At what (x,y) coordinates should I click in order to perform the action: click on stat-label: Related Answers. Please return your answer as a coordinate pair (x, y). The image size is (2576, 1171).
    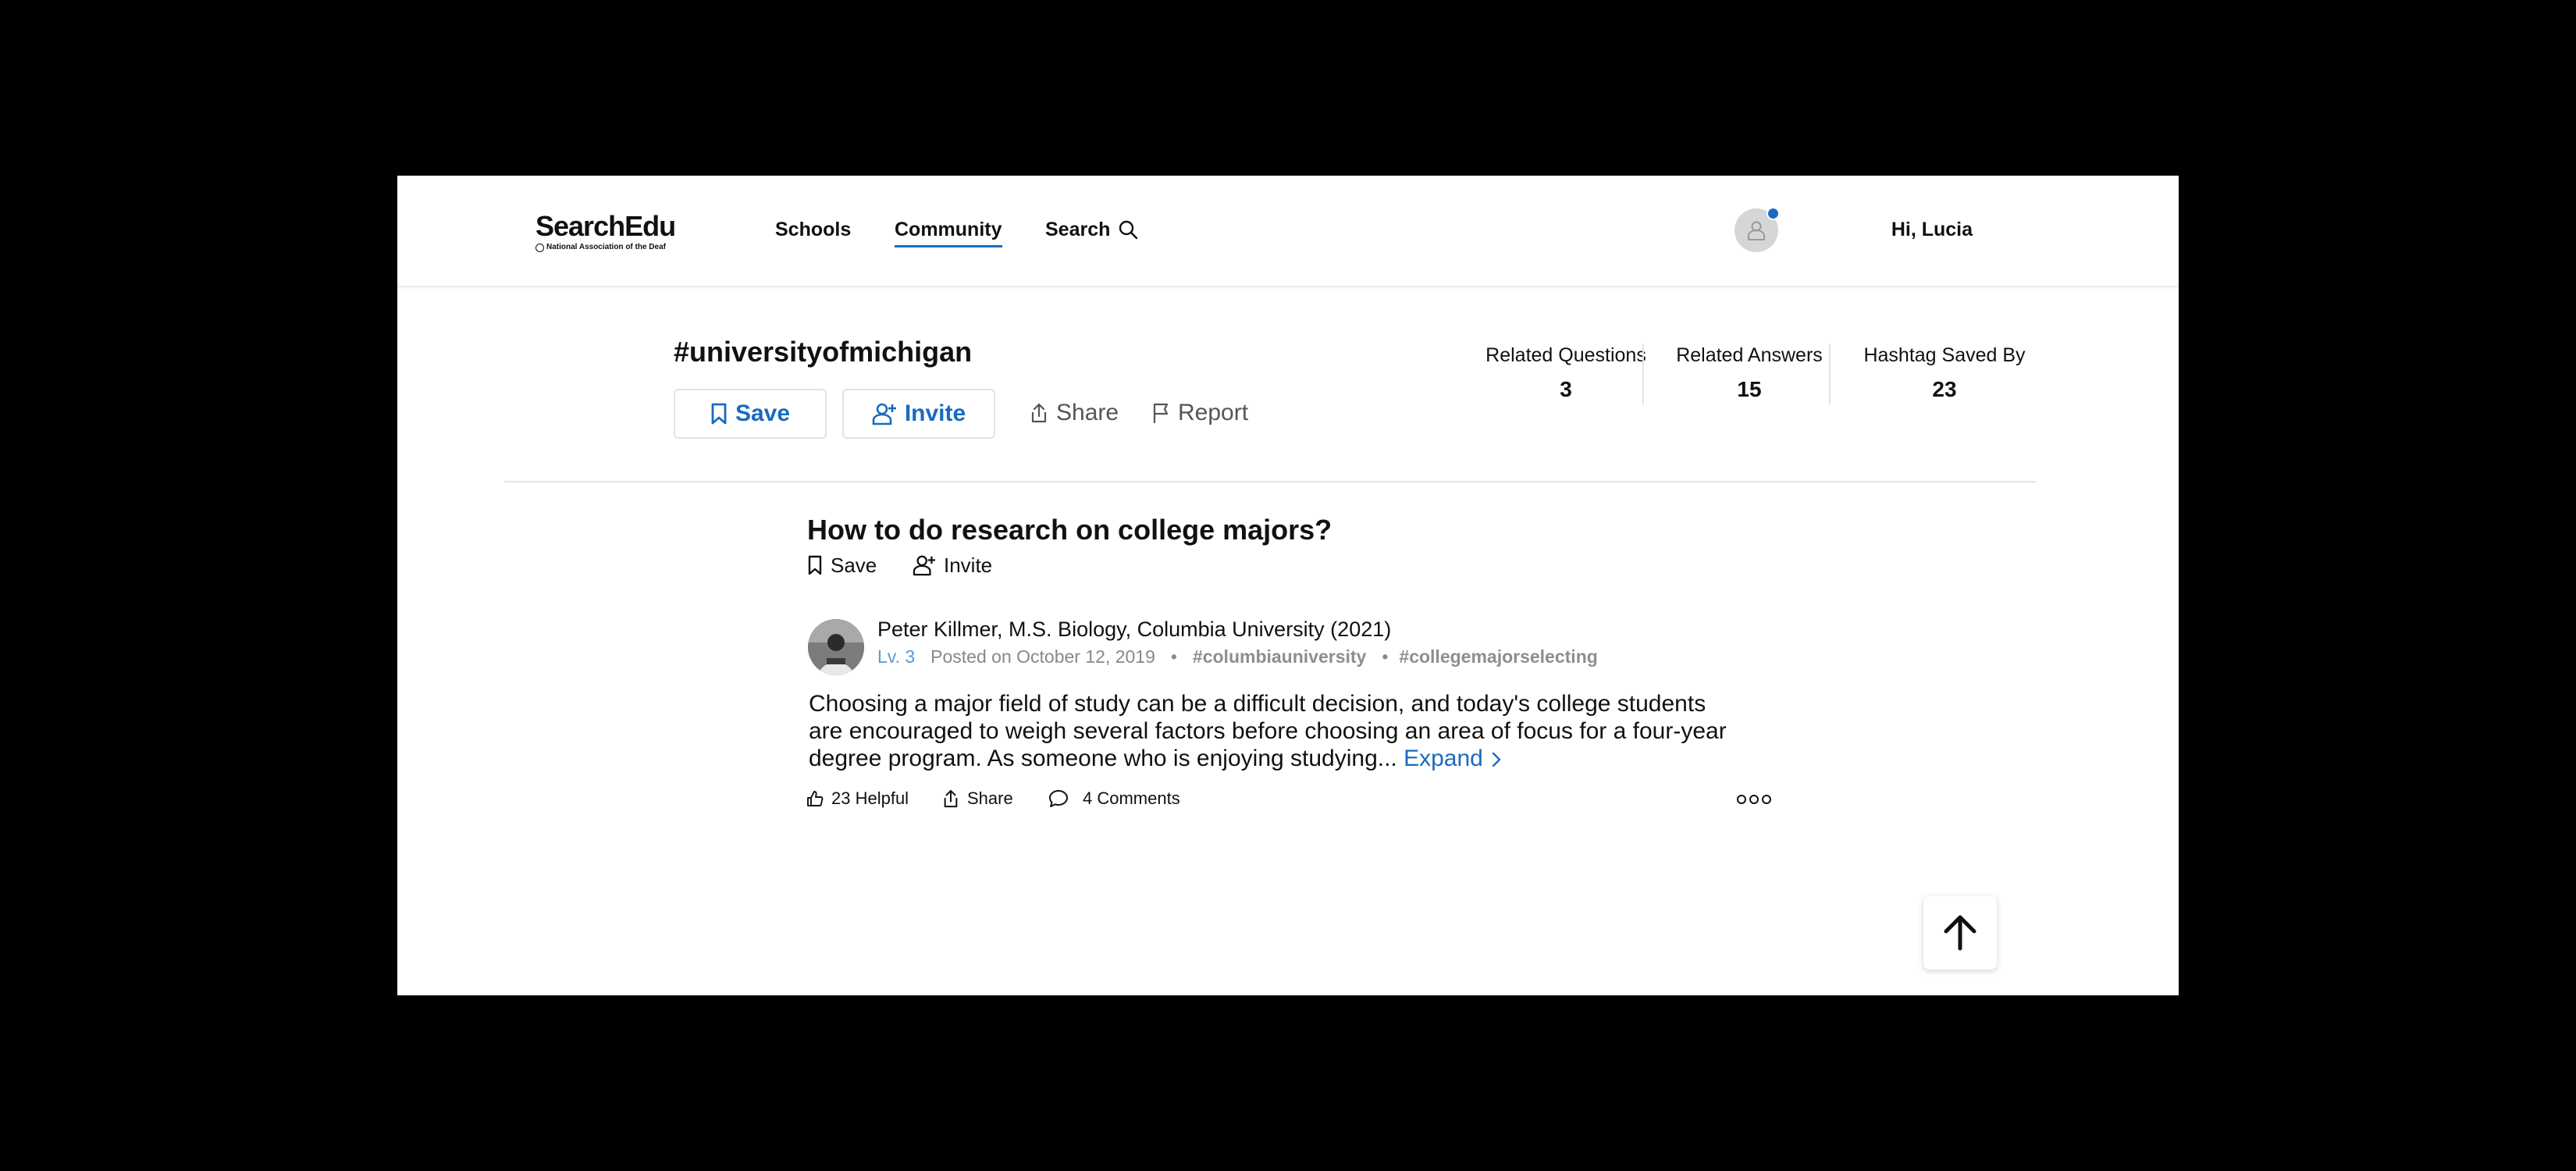
    Looking at the image, I should click on (1749, 355).